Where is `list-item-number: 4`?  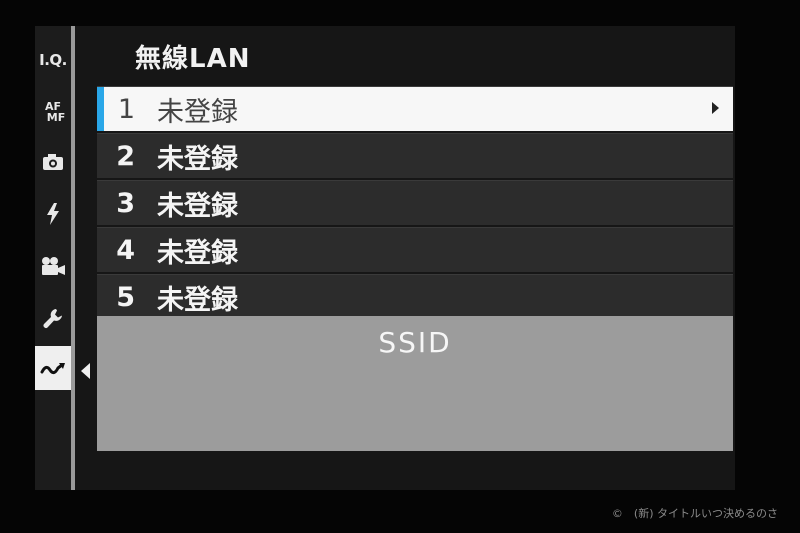
list-item-number: 4 is located at coordinates (125, 250).